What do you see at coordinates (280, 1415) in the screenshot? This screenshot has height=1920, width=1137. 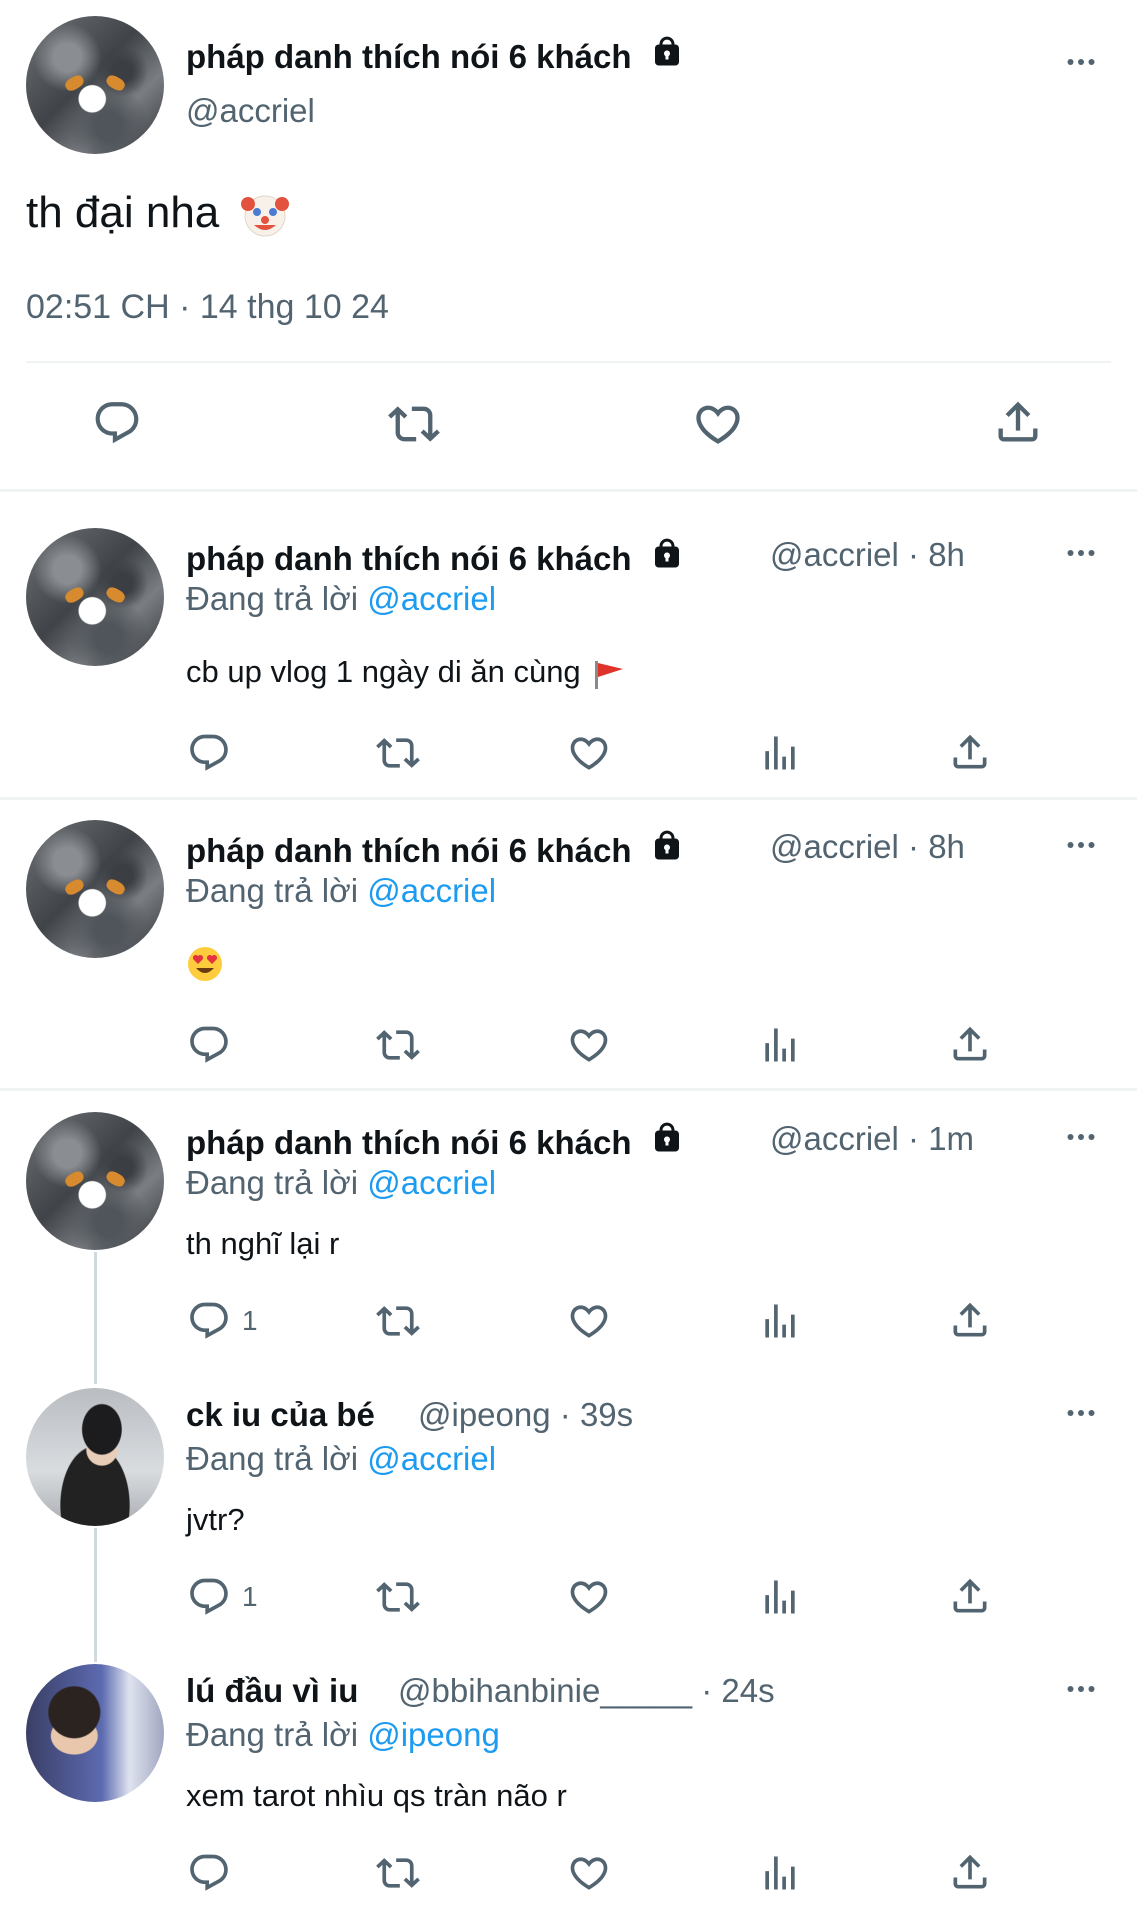 I see `display-name: ck iu của bé` at bounding box center [280, 1415].